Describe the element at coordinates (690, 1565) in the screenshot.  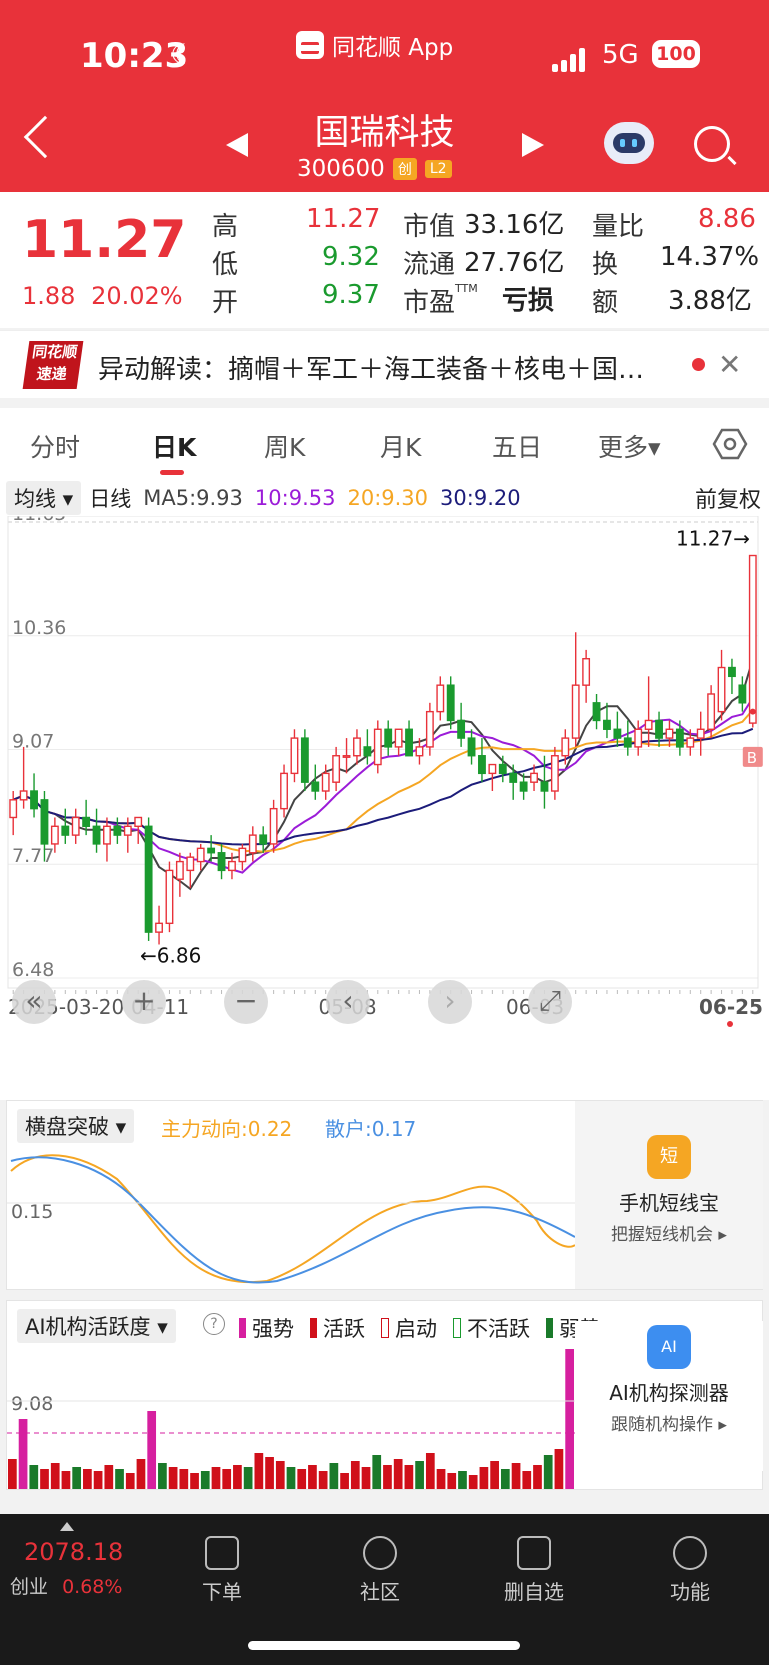
I see `nav-functions: 功能` at that location.